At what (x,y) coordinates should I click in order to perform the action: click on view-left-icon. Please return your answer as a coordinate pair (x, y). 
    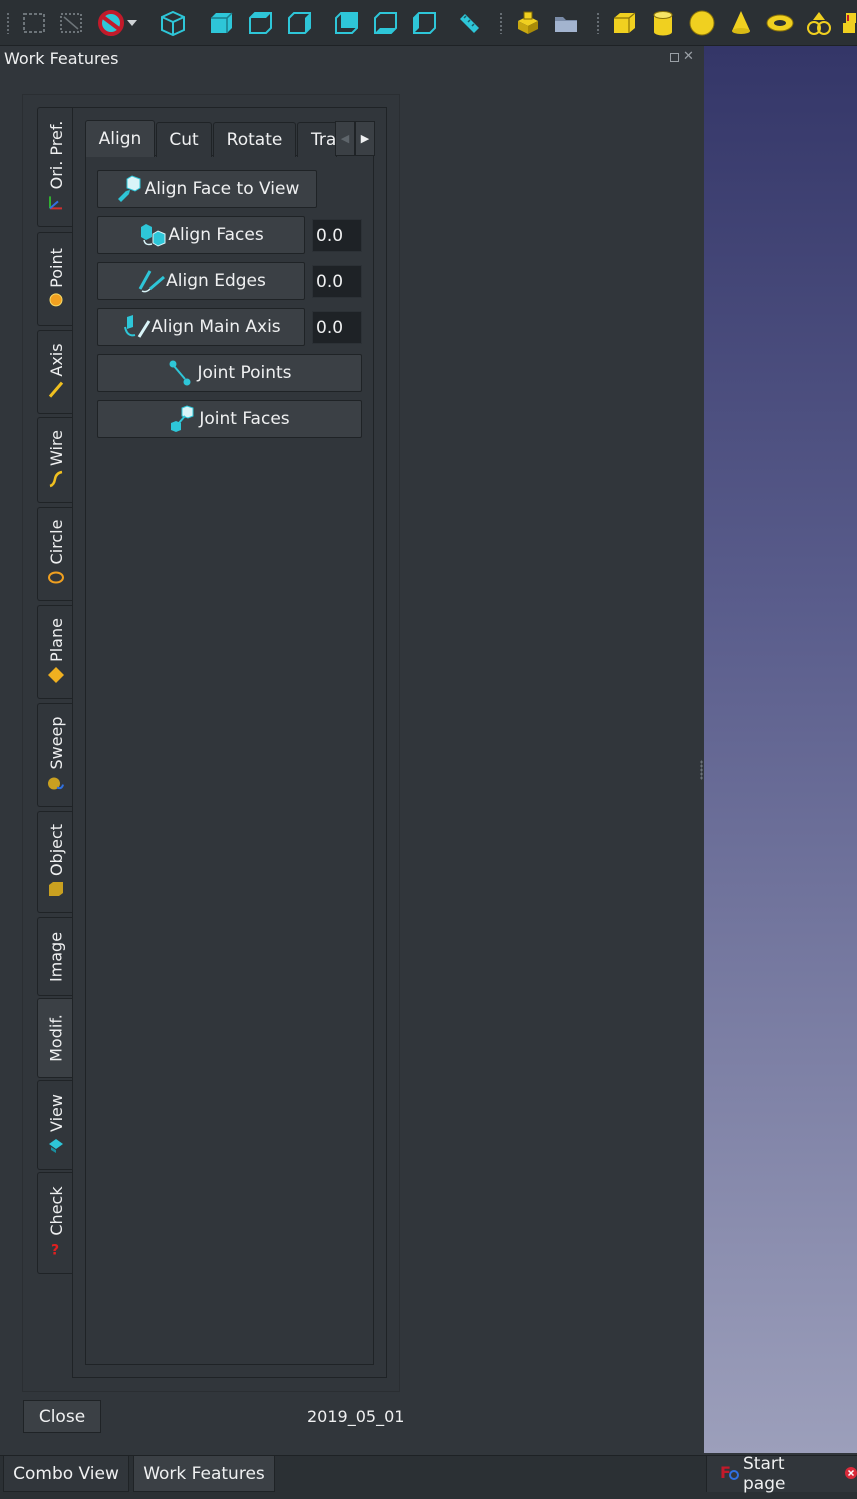
    Looking at the image, I should click on (424, 23).